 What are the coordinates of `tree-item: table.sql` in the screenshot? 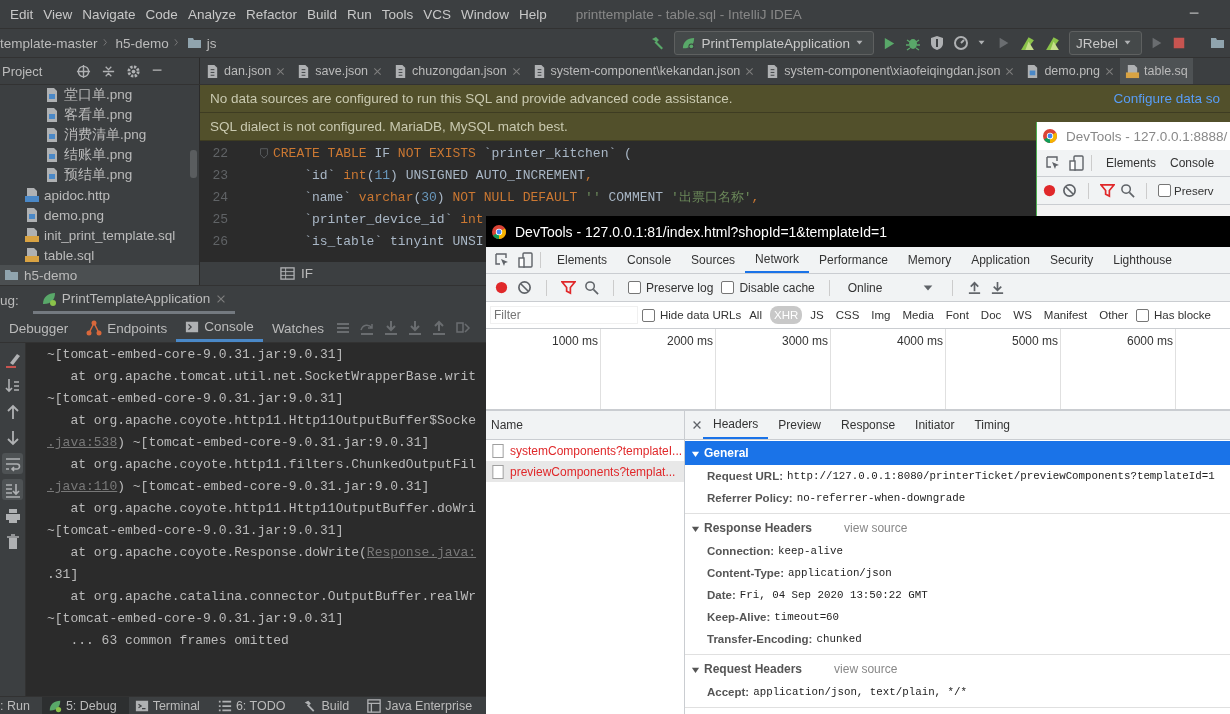 It's located at (99, 255).